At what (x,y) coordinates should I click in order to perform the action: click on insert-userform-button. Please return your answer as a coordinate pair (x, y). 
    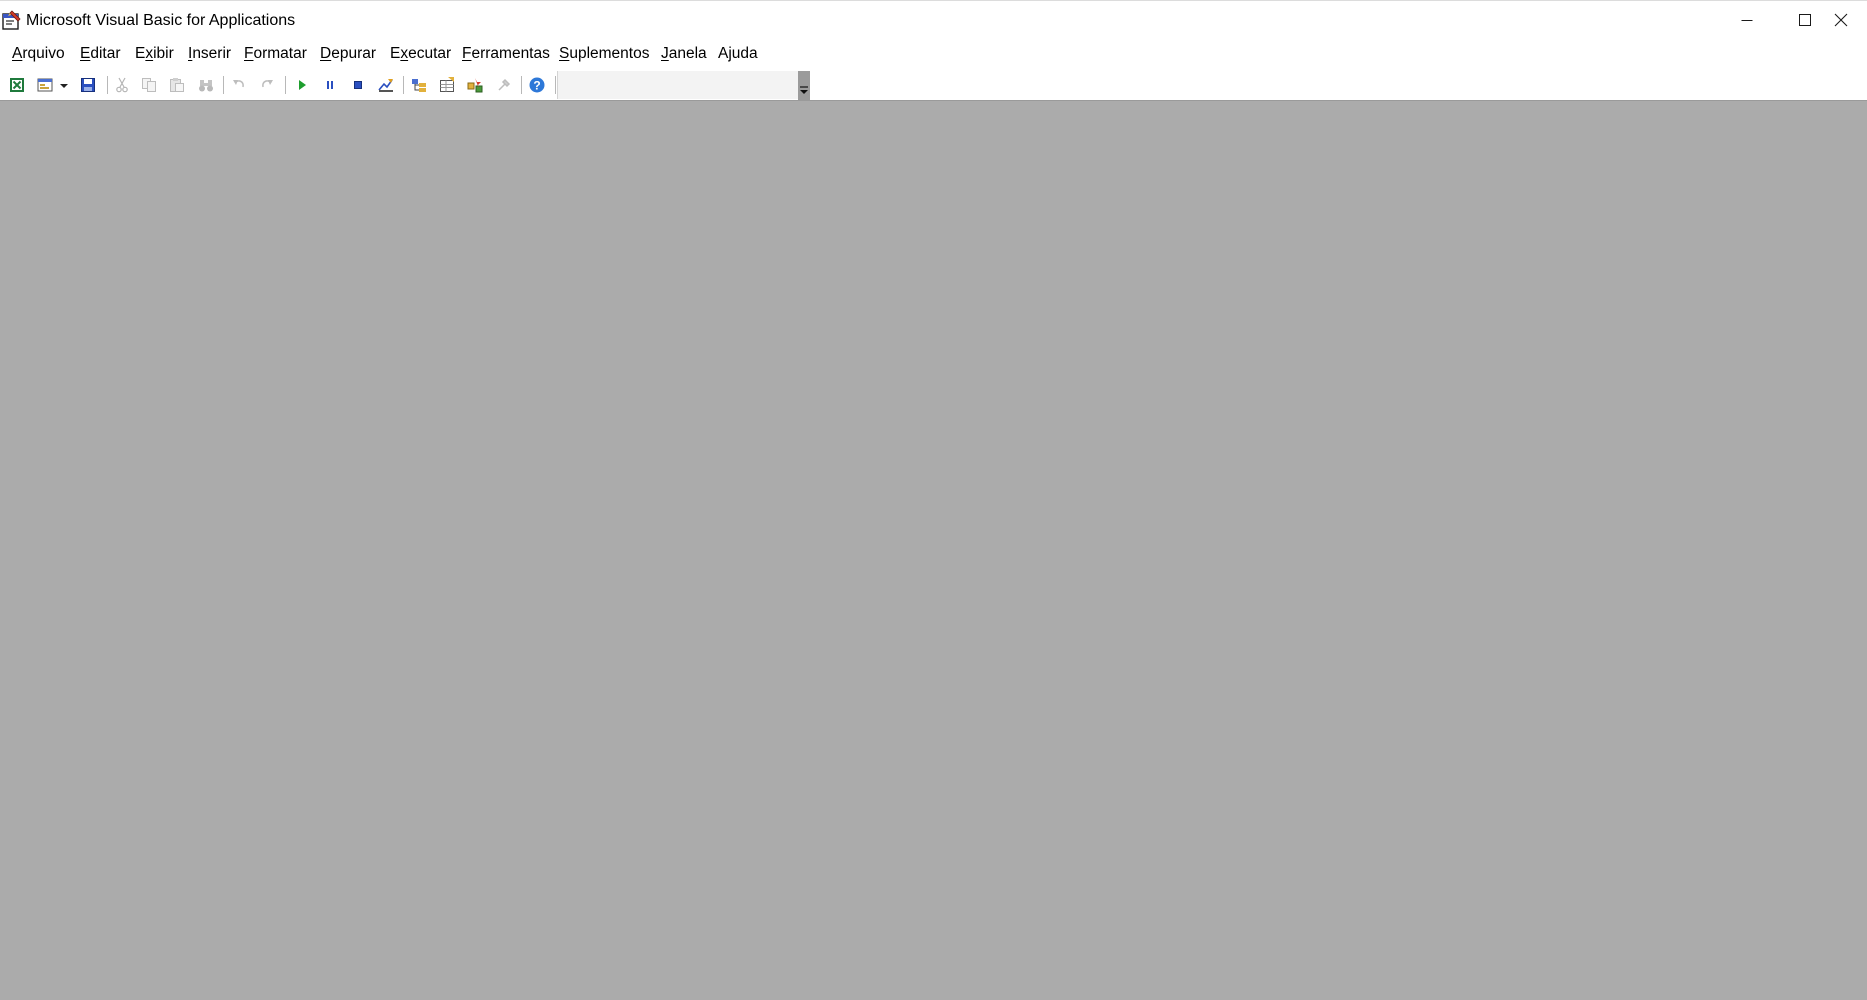
    Looking at the image, I should click on (45, 85).